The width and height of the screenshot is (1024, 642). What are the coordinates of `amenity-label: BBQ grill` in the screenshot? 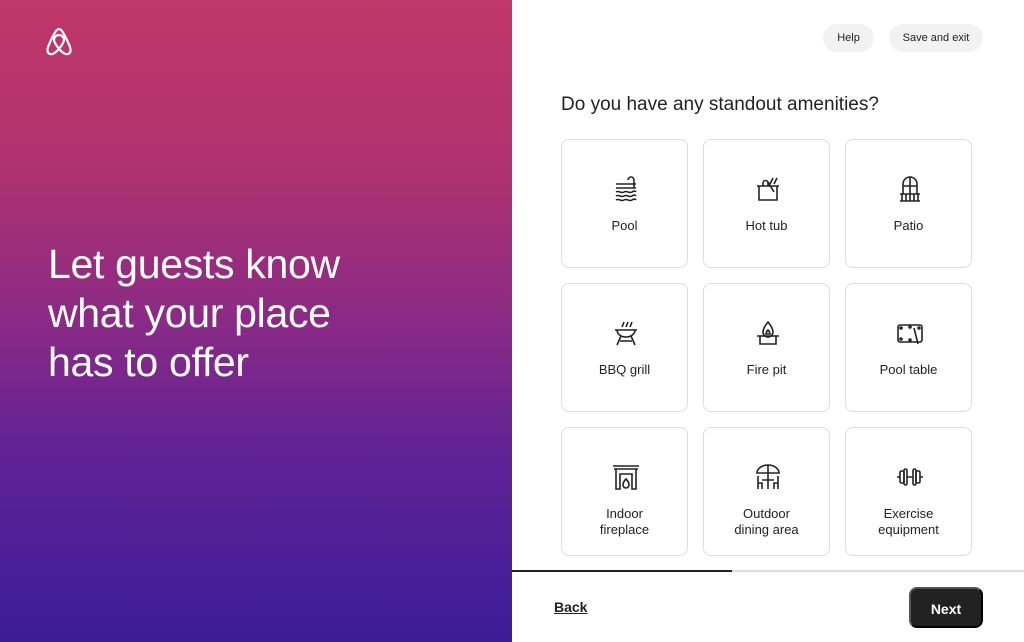 It's located at (624, 369).